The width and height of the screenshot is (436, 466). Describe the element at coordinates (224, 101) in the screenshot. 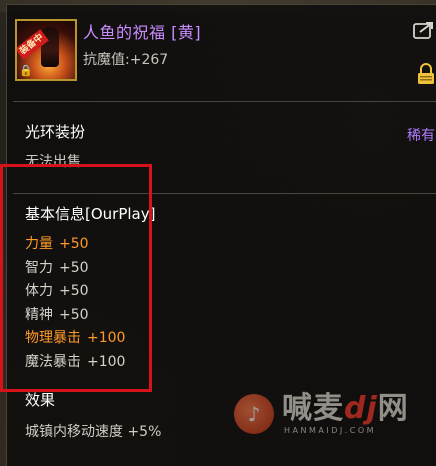

I see `divider` at that location.